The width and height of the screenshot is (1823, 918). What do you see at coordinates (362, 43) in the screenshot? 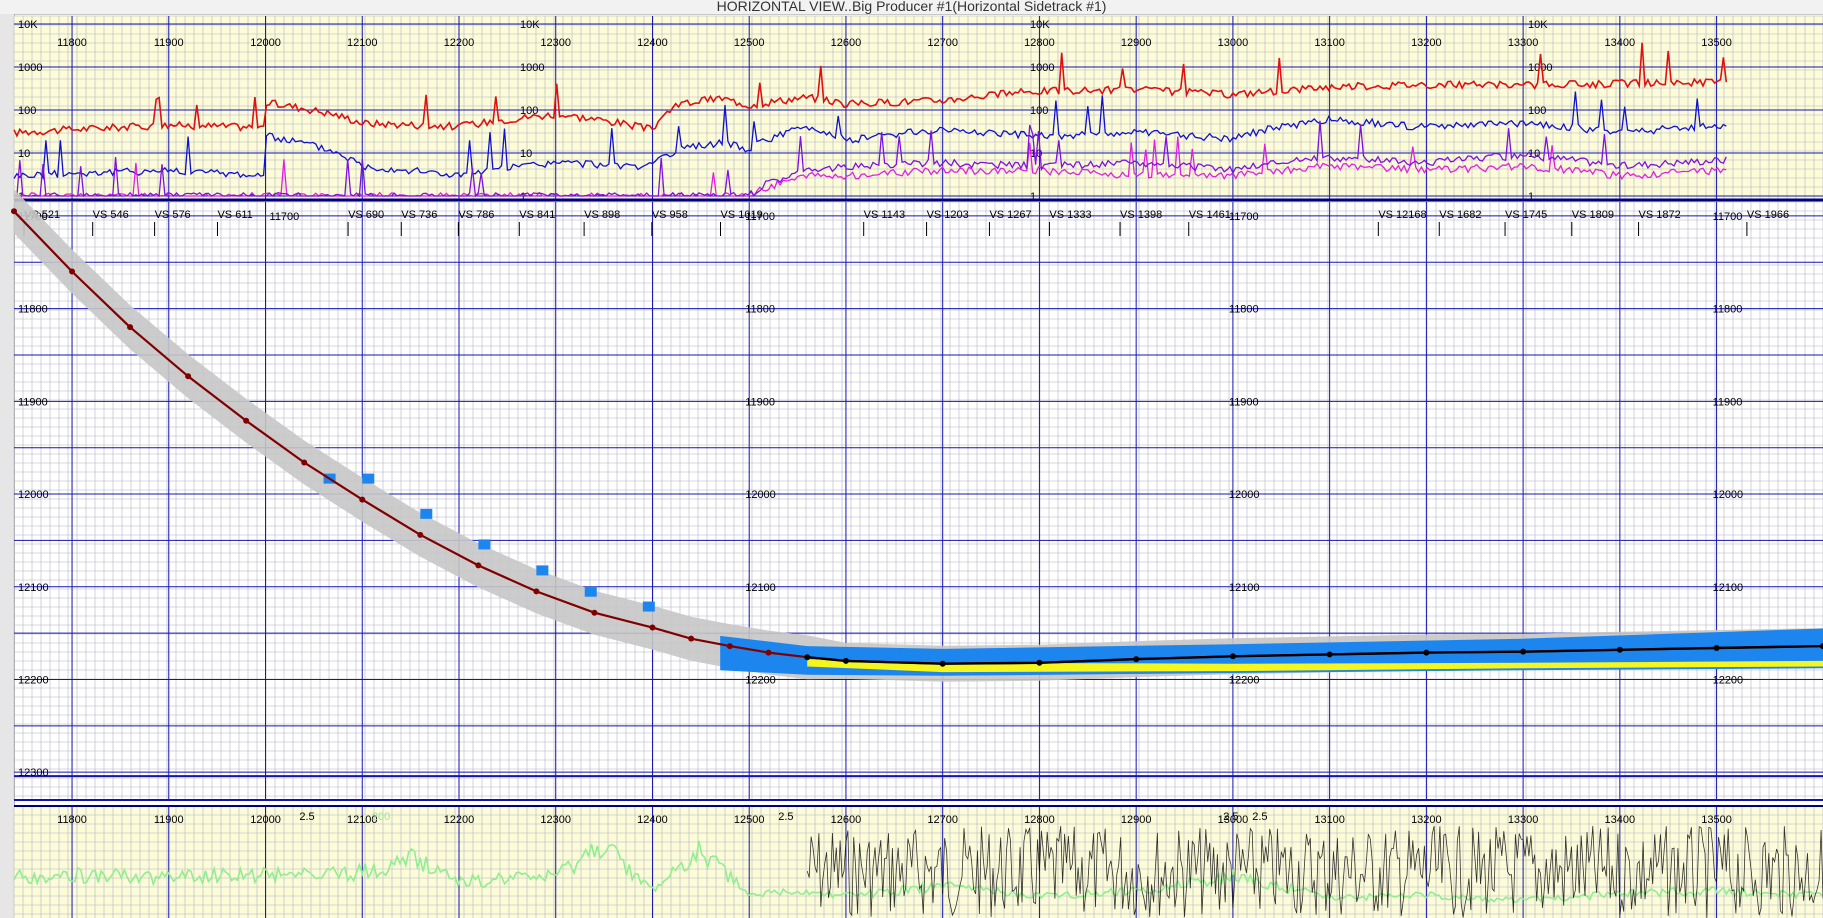
I see `top-track-x-tick: 12100` at bounding box center [362, 43].